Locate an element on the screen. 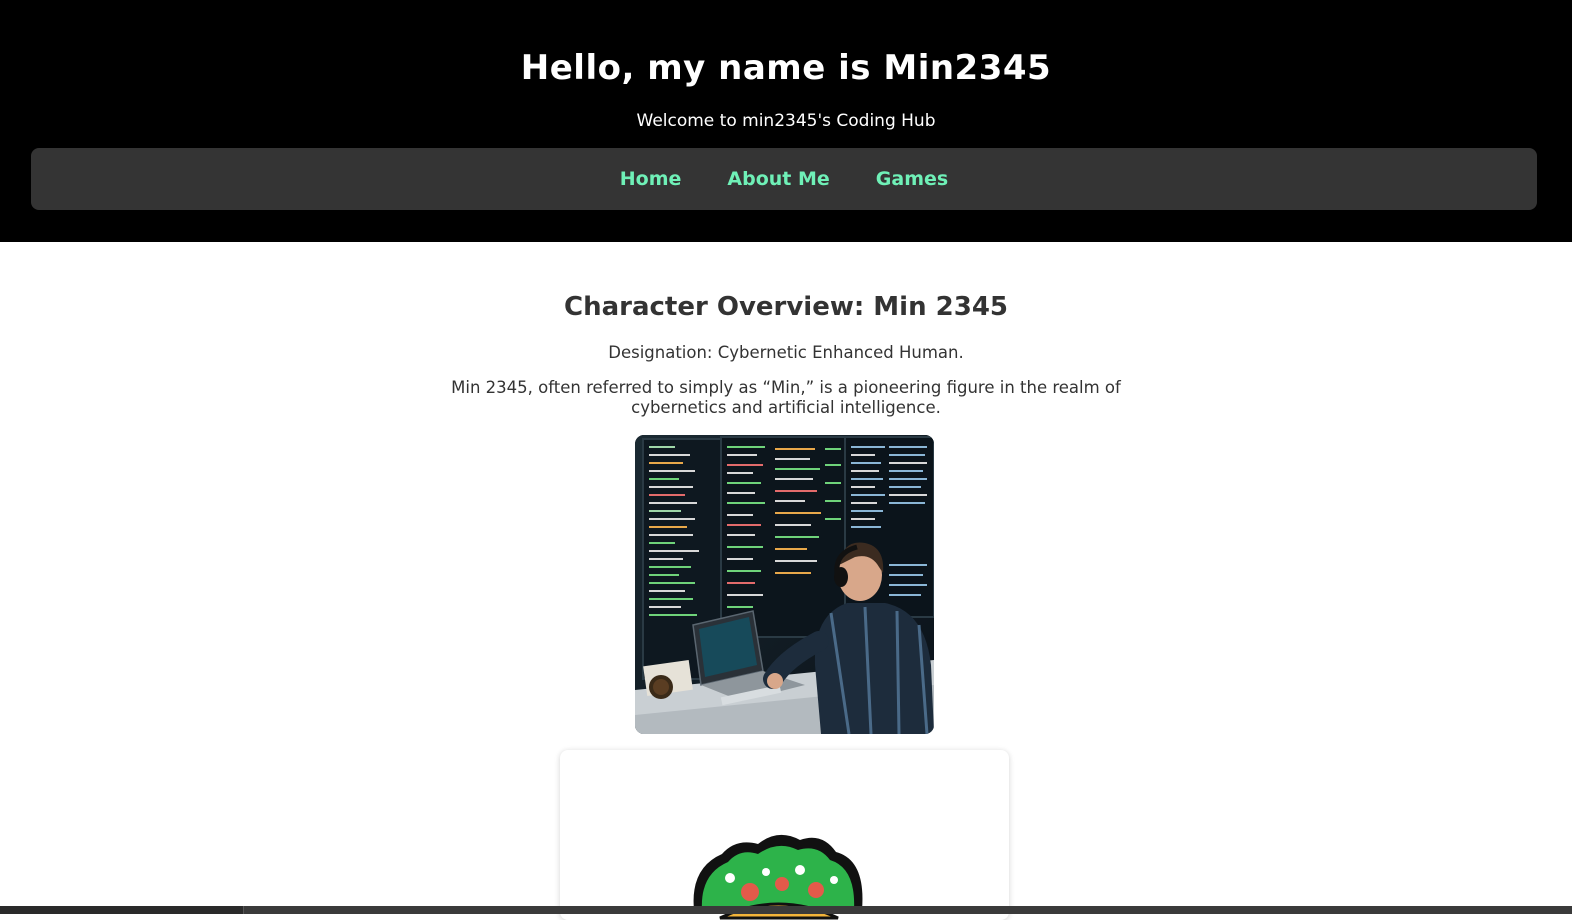 Image resolution: width=1572 pixels, height=920 pixels. nav-link-home: Home is located at coordinates (651, 179).